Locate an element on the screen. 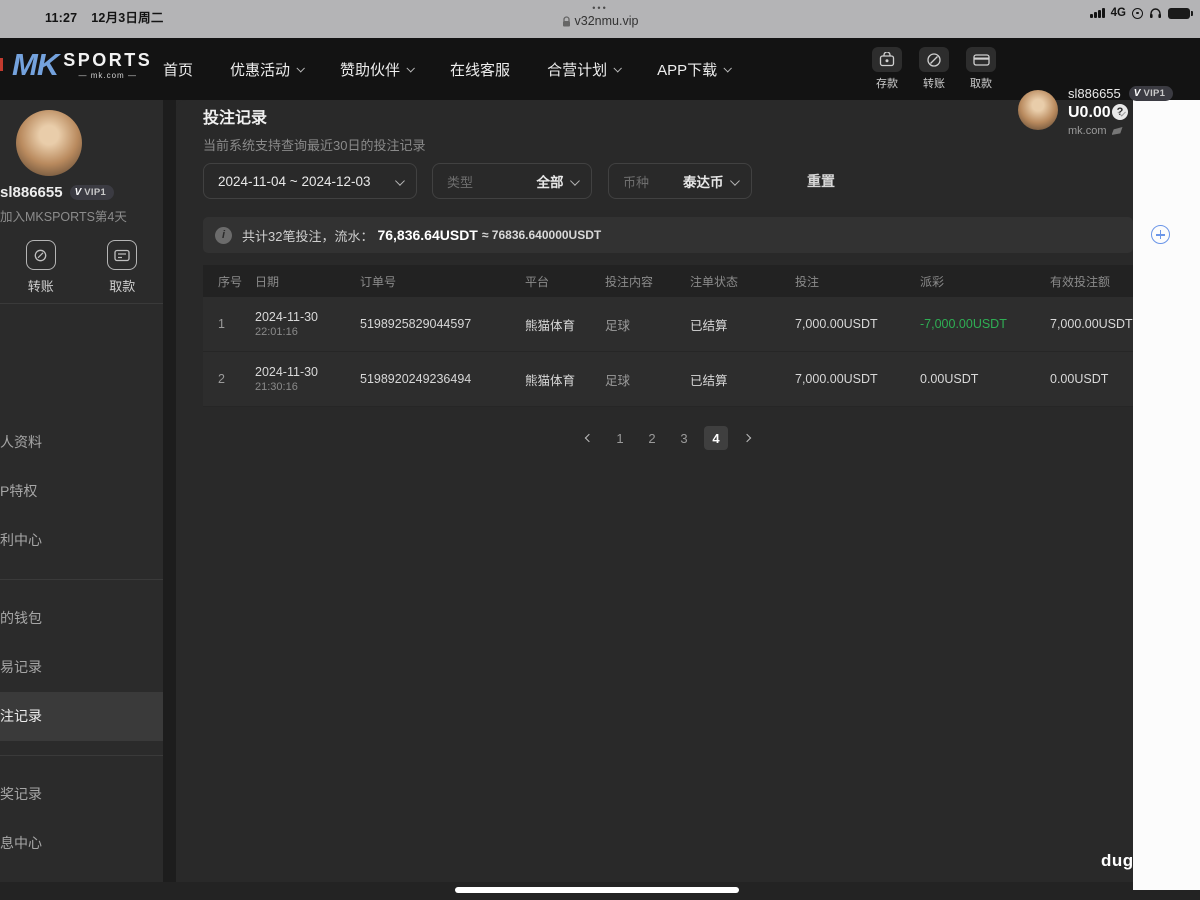  logo: MK SPORTS mk.com is located at coordinates (82, 65).